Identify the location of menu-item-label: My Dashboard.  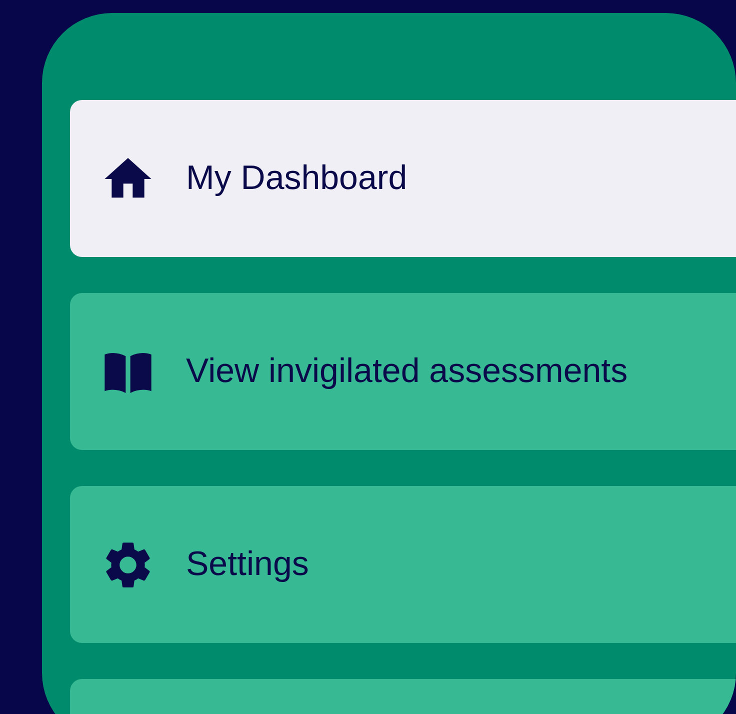
(297, 178).